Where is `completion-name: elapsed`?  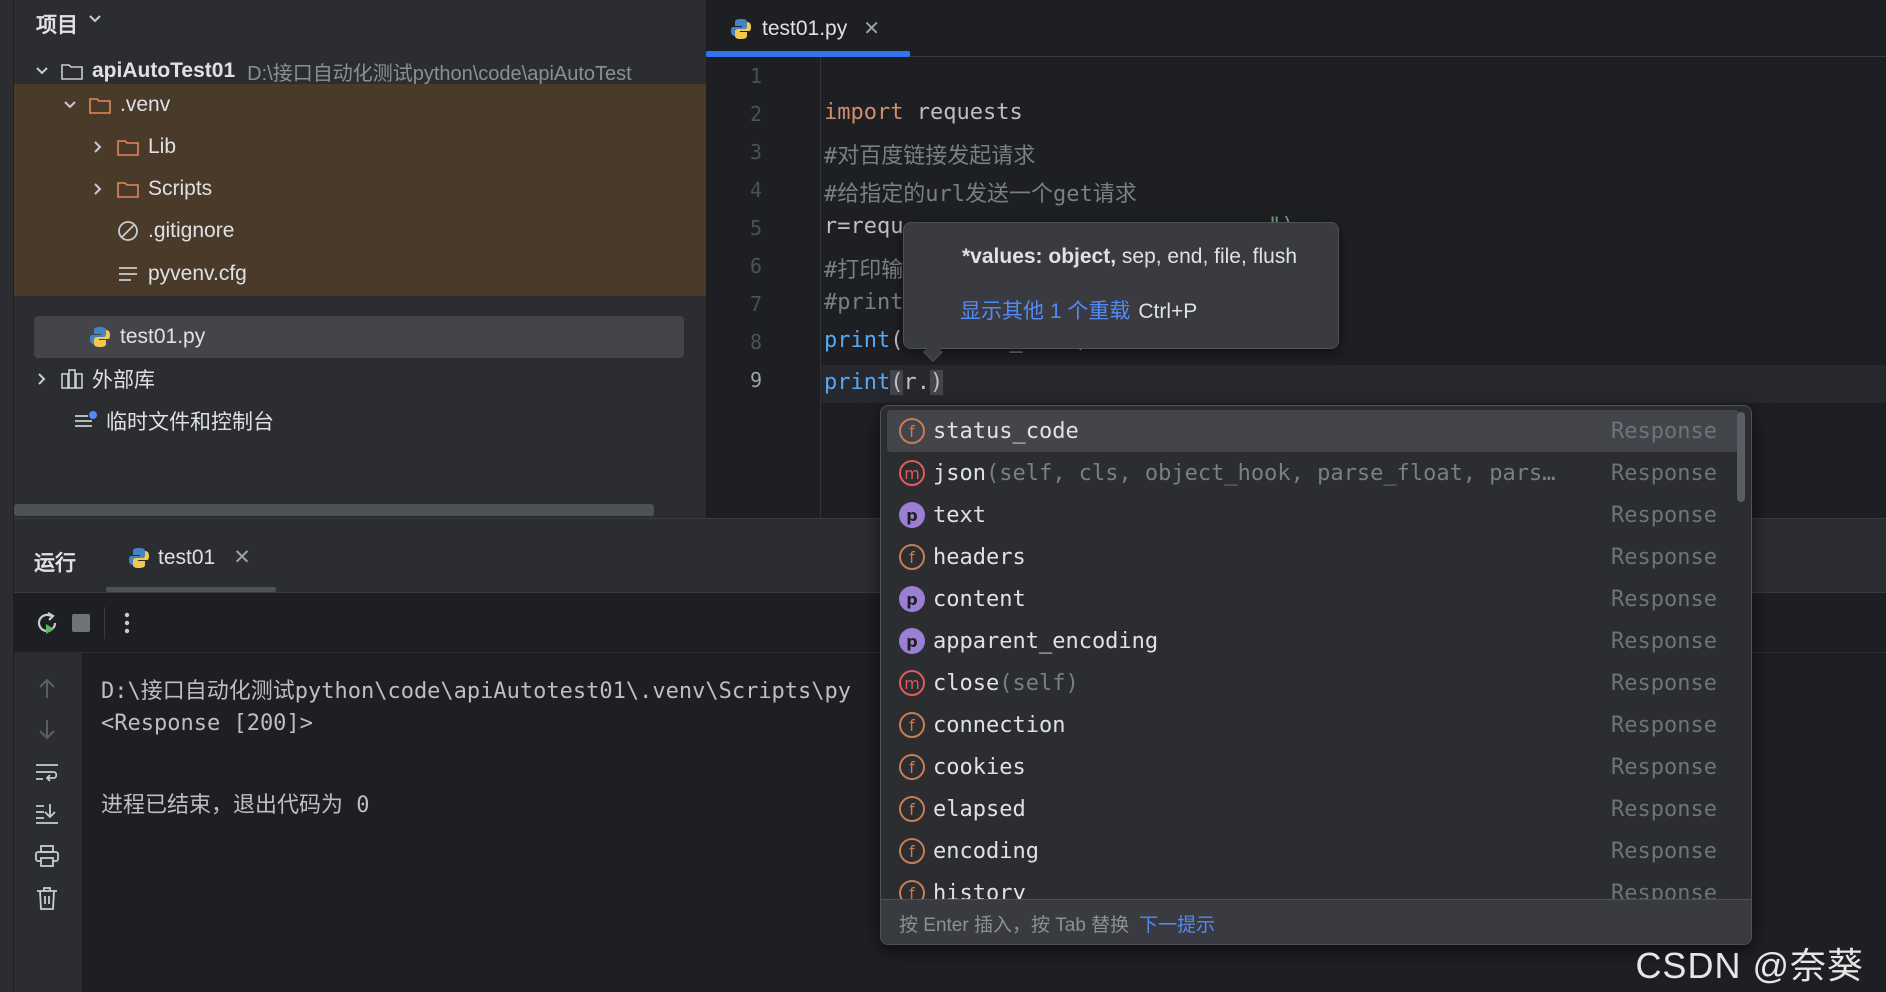
completion-name: elapsed is located at coordinates (979, 809).